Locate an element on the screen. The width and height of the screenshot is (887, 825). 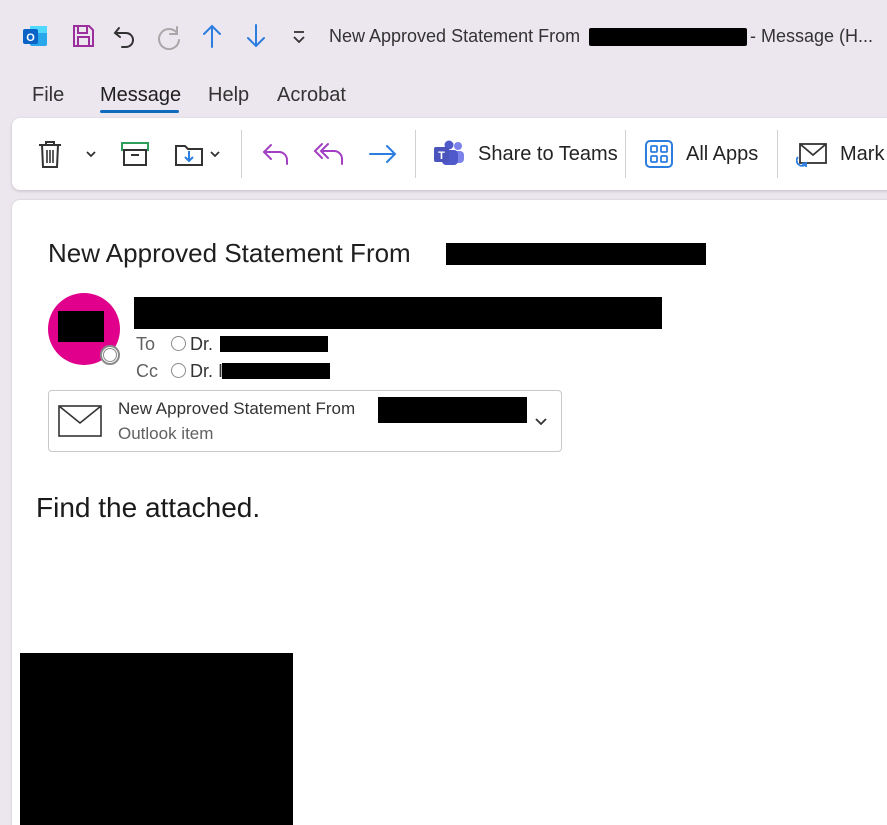
outlook-app-icon: O is located at coordinates (35, 36).